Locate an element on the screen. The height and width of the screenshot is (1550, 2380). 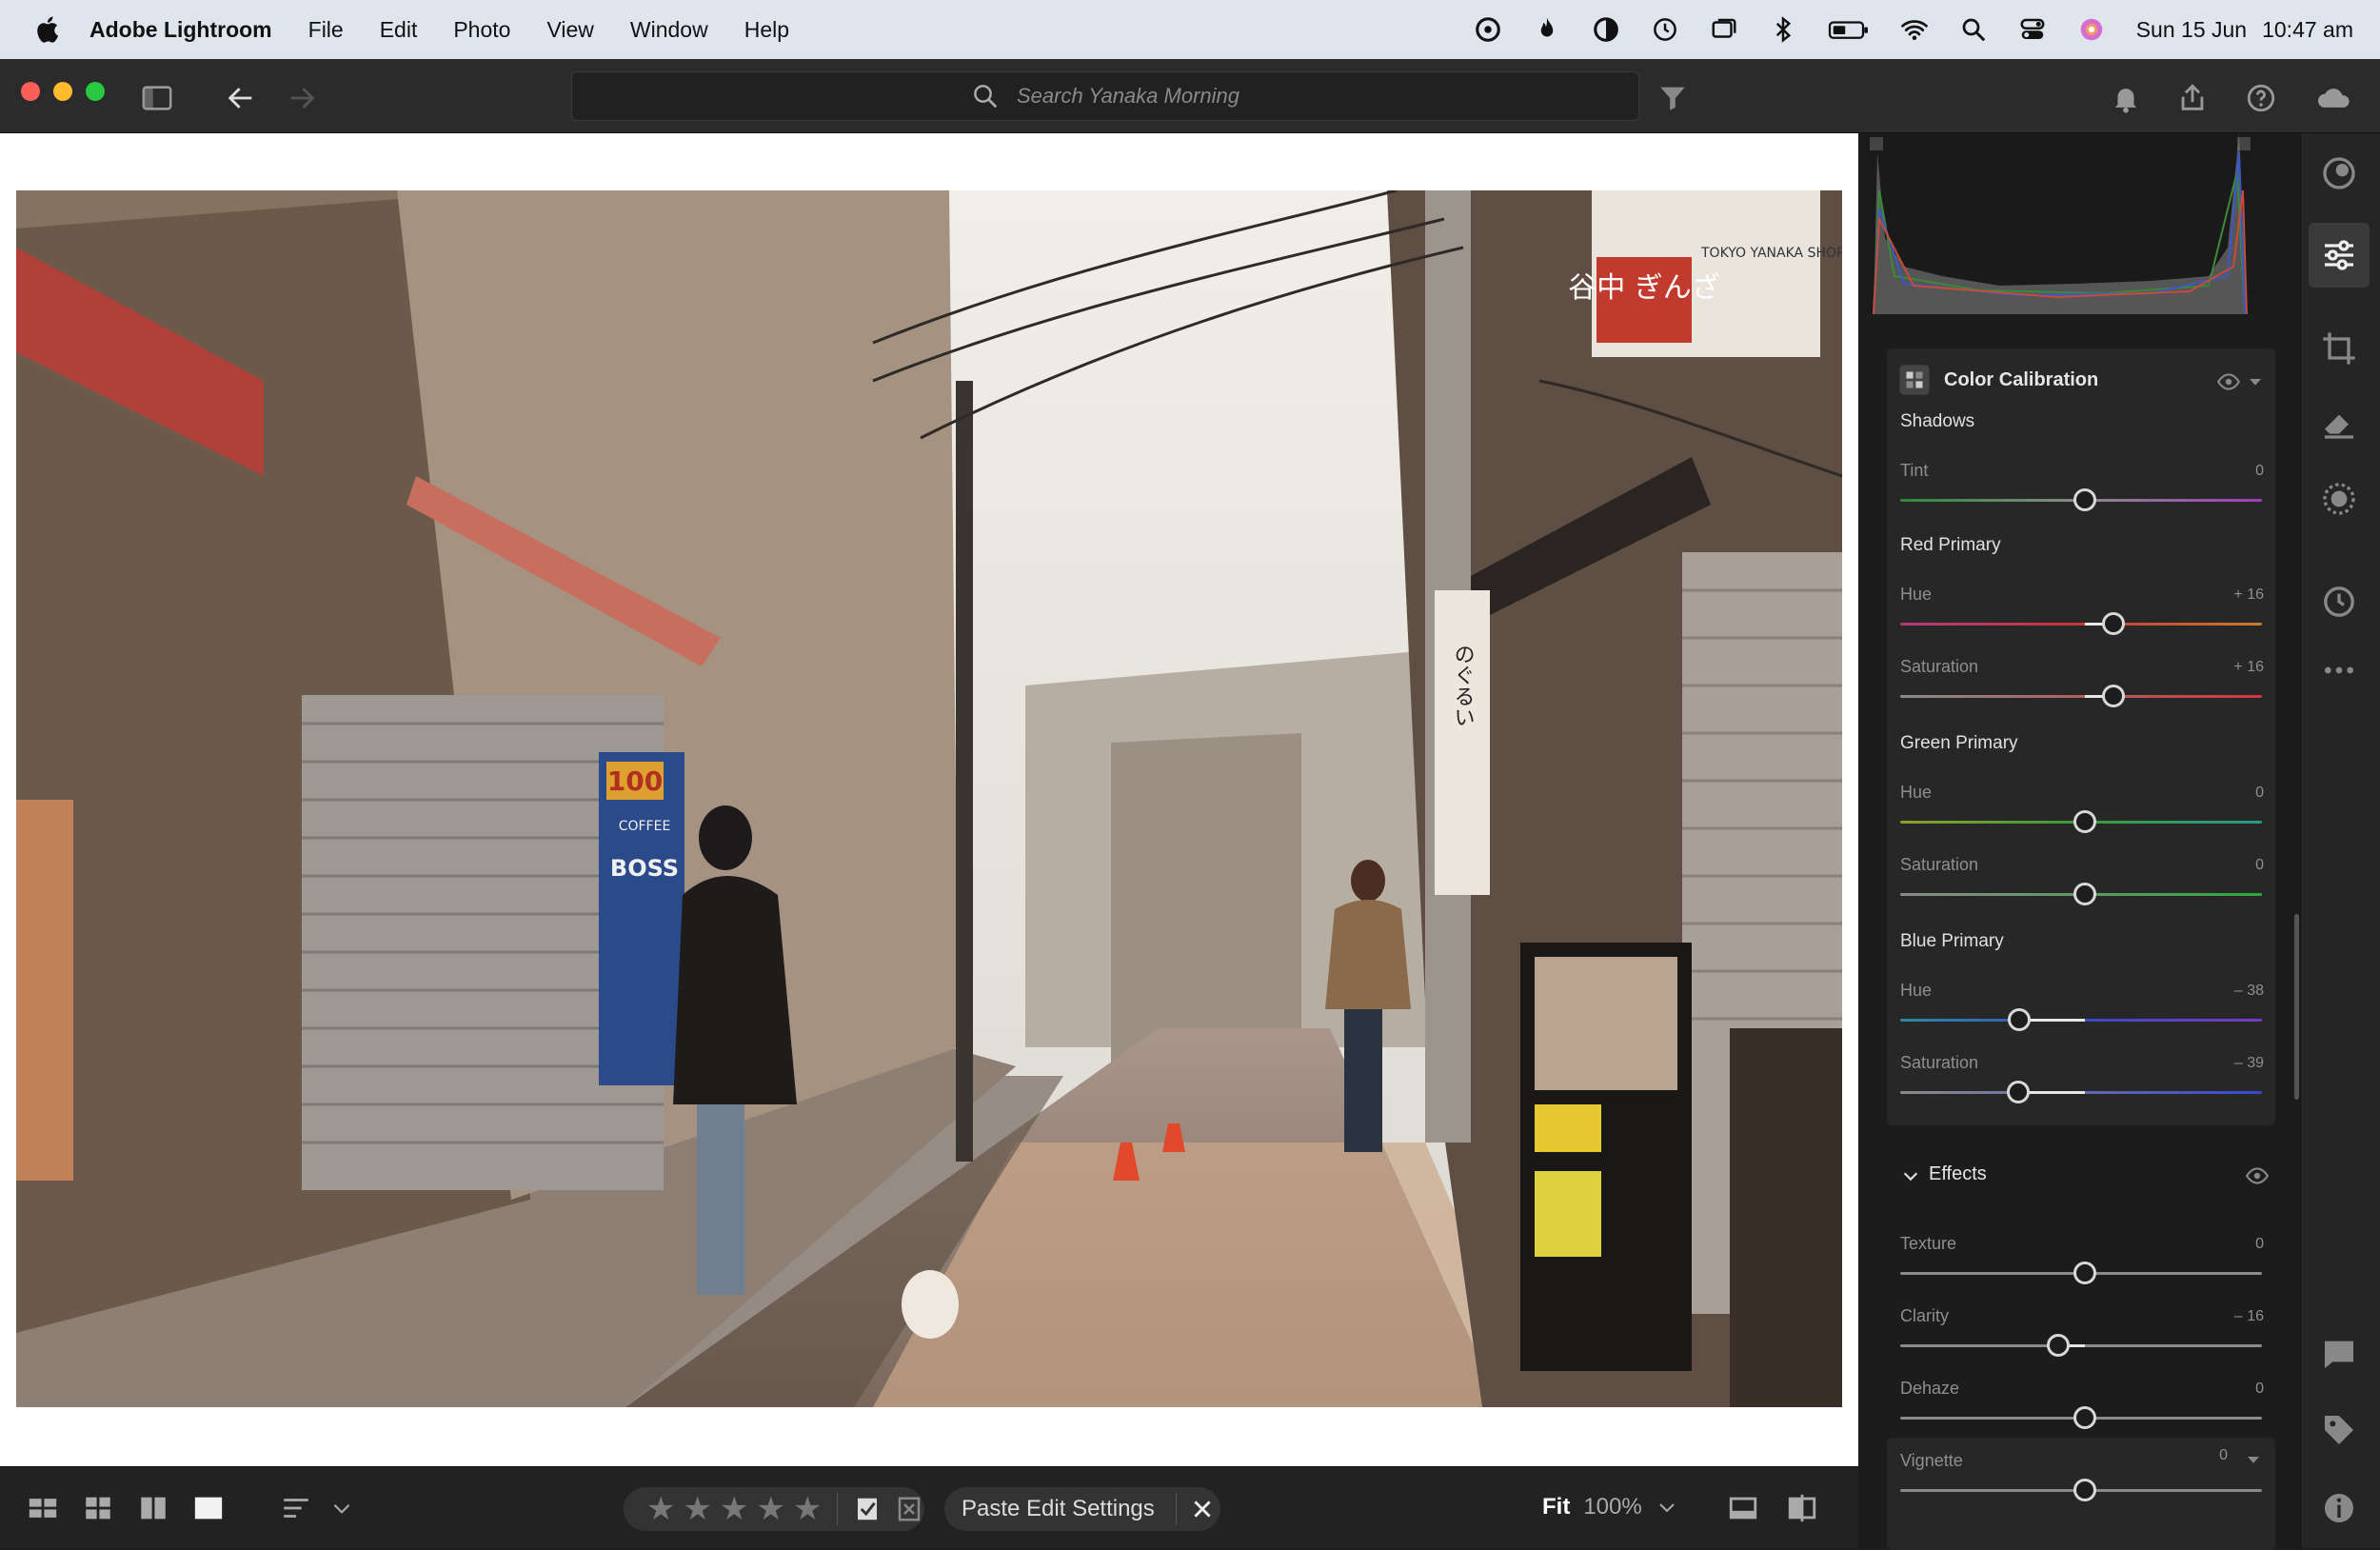
shadows-tint-value: 0 is located at coordinates (2259, 471).